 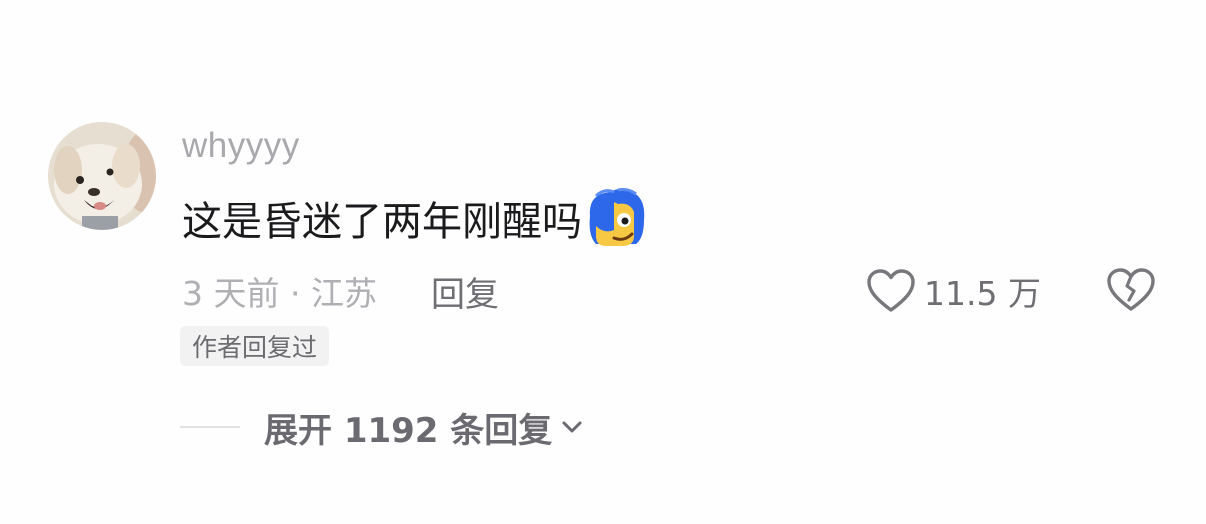 I want to click on chevron-down-icon, so click(x=572, y=427).